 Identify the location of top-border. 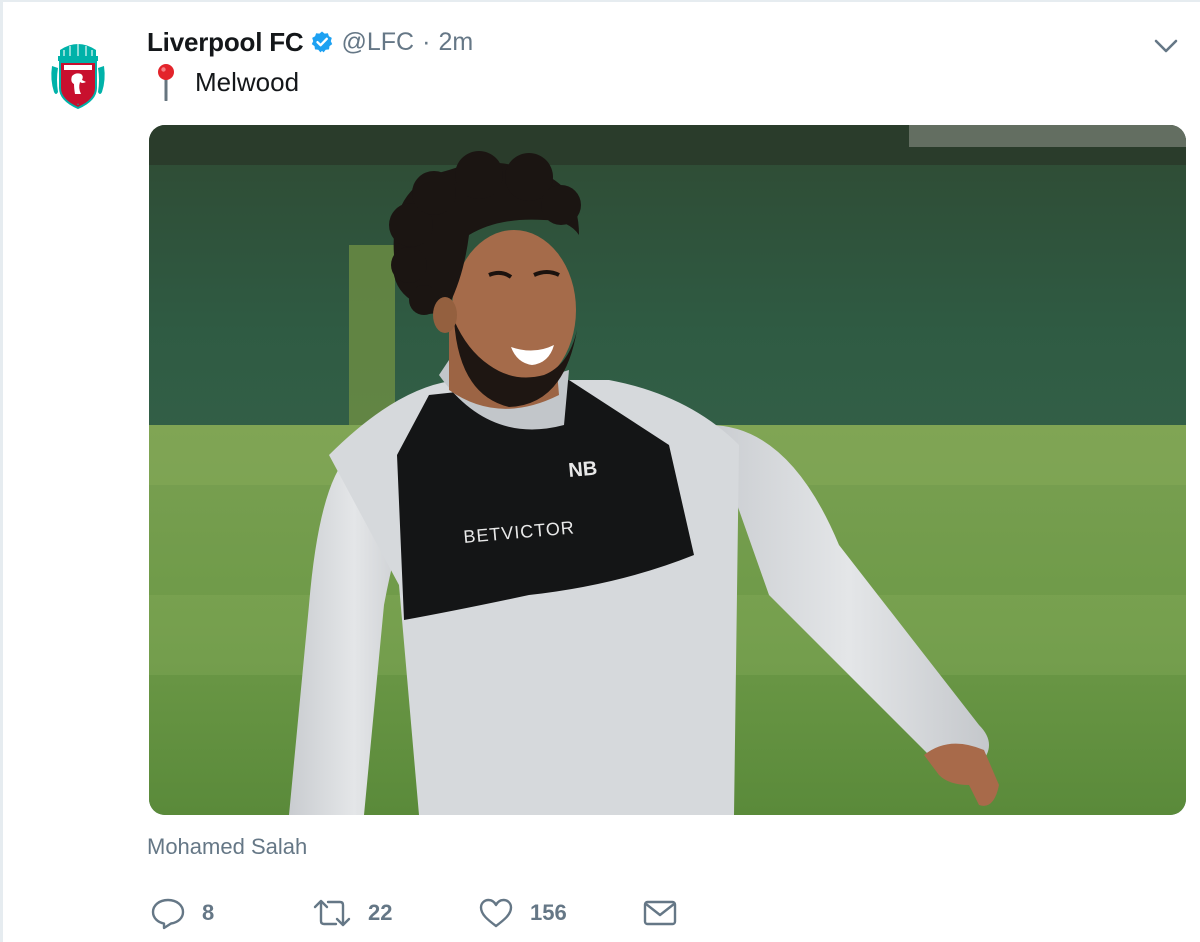
(600, 1).